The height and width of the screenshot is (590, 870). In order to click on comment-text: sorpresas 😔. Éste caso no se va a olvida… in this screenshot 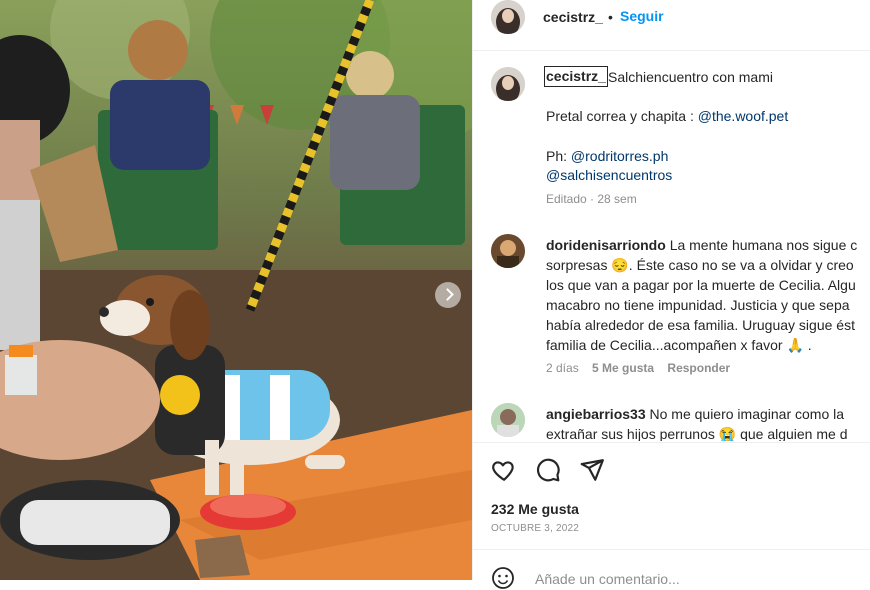, I will do `click(700, 265)`.